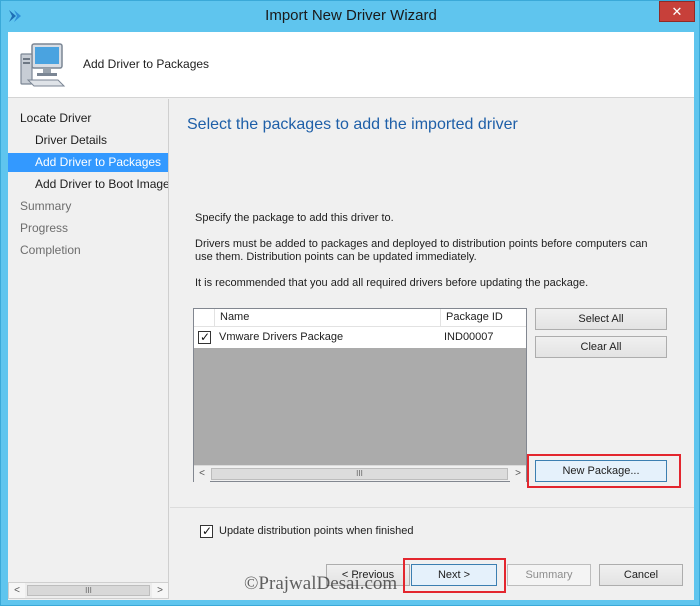  What do you see at coordinates (43, 65) in the screenshot?
I see `computer-icon` at bounding box center [43, 65].